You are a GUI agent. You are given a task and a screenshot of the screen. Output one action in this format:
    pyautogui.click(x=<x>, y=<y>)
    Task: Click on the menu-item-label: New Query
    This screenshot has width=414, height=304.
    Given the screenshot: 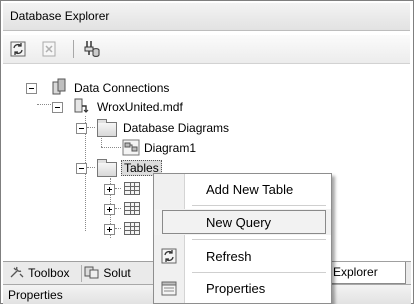 What is the action you would take?
    pyautogui.click(x=239, y=222)
    